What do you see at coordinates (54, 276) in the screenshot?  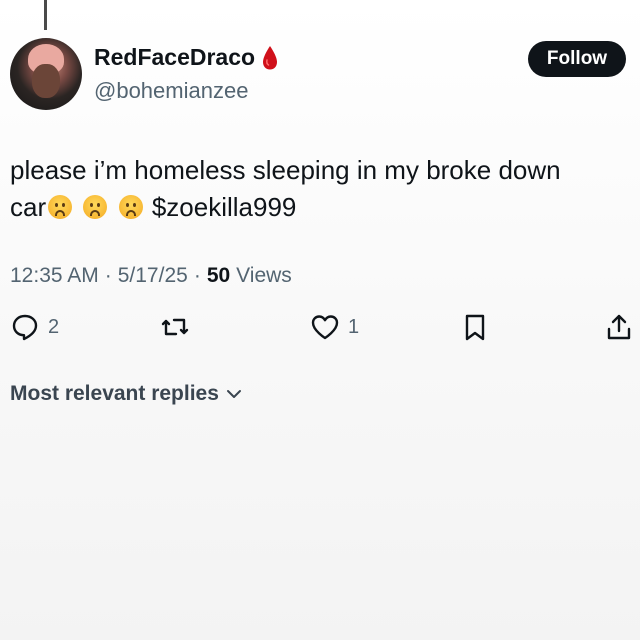 I see `tweet-time: 12:35 AM` at bounding box center [54, 276].